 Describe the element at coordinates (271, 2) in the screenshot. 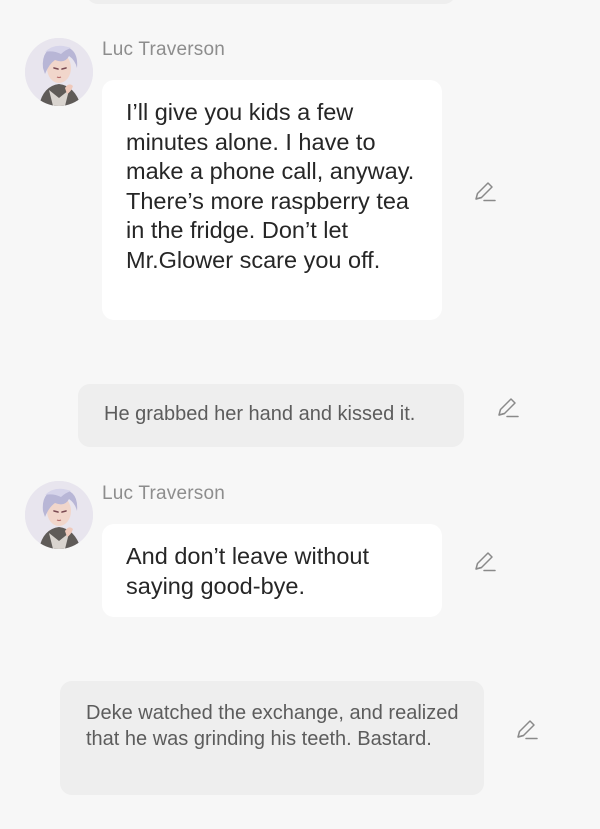

I see `previous-message-bubble-edge` at that location.